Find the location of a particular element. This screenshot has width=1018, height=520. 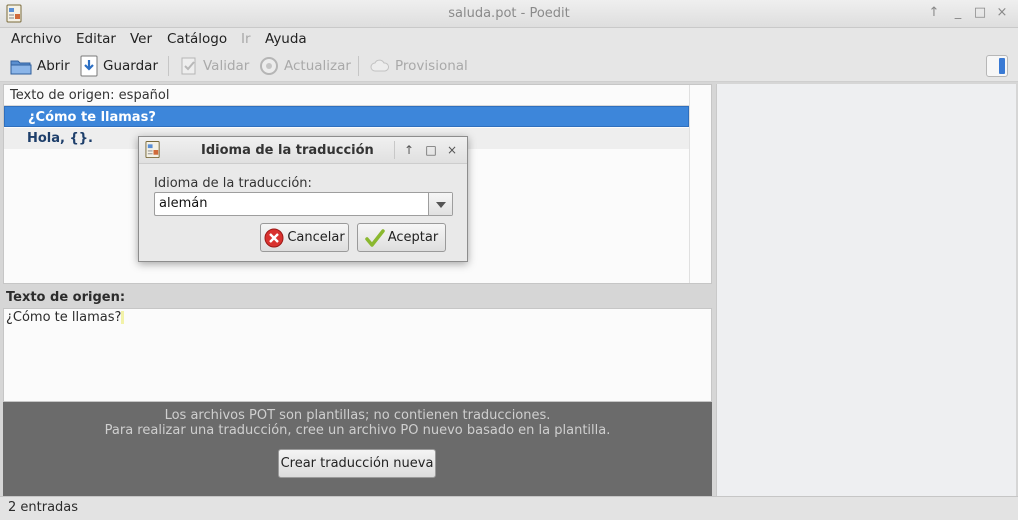

list-item: ¿Cómo te llamas? is located at coordinates (346, 116).